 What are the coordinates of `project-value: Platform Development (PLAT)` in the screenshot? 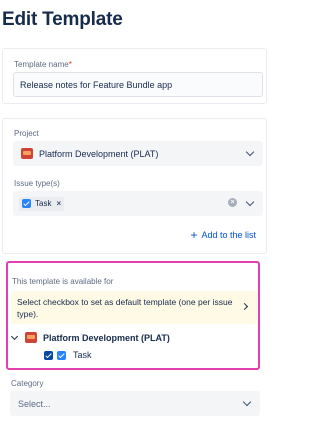 It's located at (99, 153).